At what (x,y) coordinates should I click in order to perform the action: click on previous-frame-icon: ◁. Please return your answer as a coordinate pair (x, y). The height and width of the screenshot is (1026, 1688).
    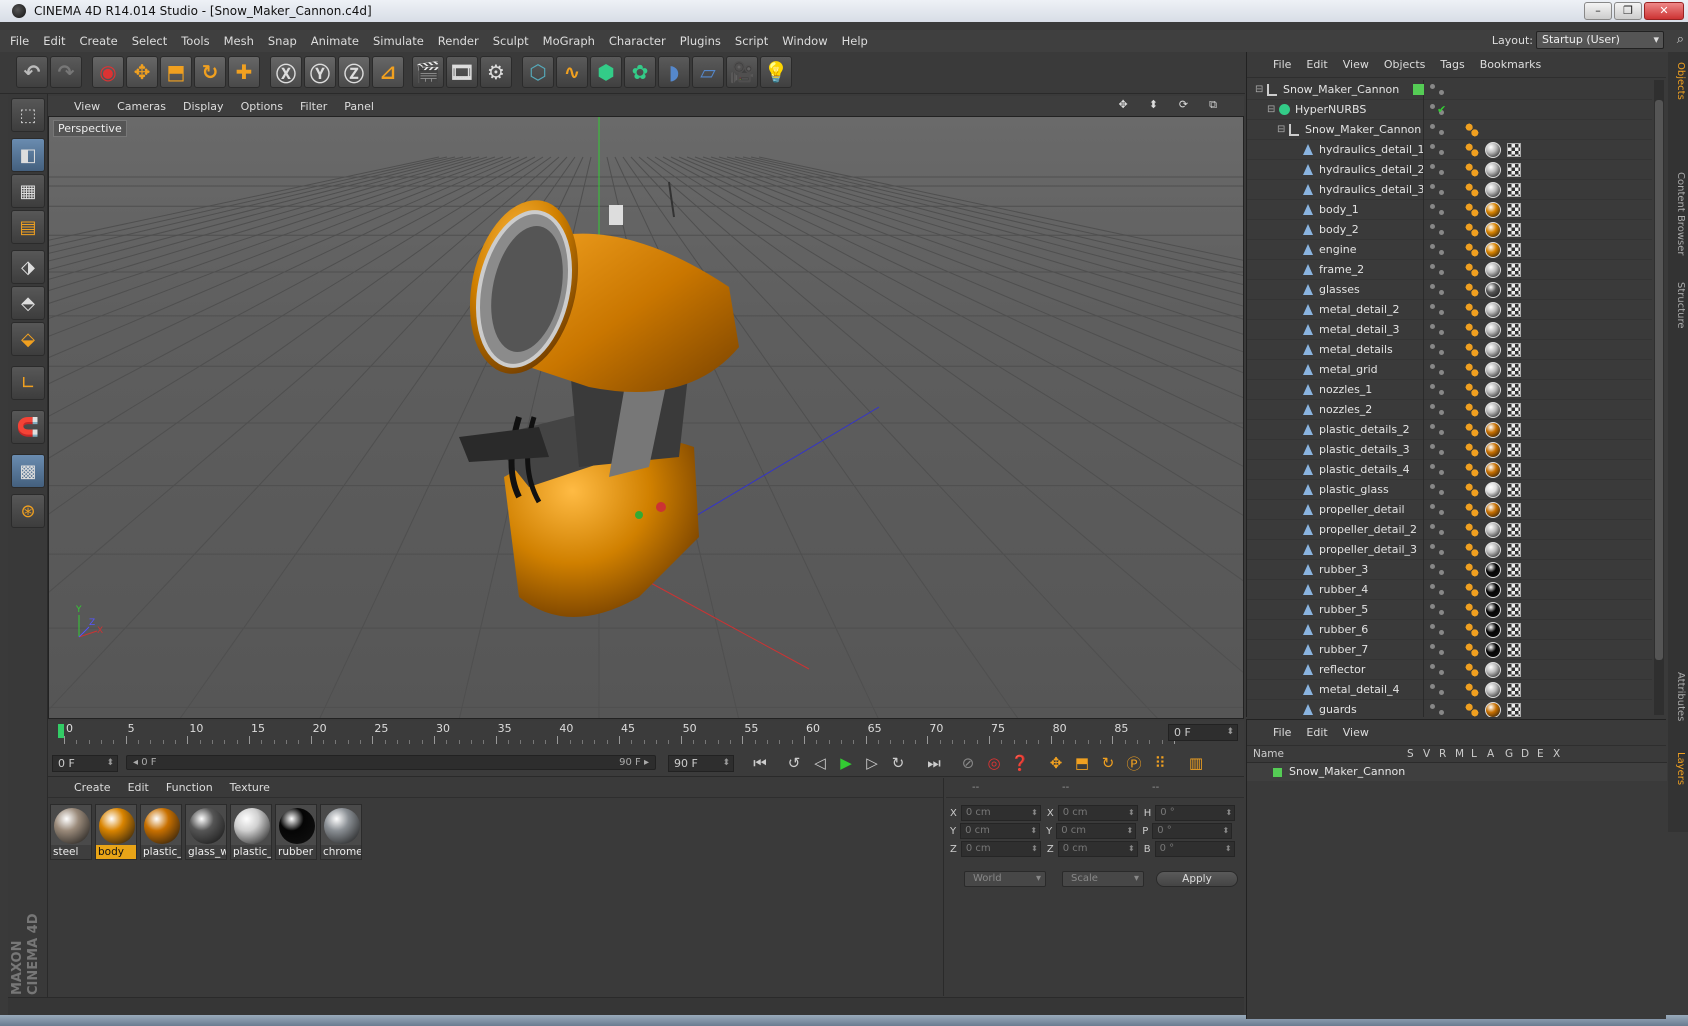
    Looking at the image, I should click on (820, 763).